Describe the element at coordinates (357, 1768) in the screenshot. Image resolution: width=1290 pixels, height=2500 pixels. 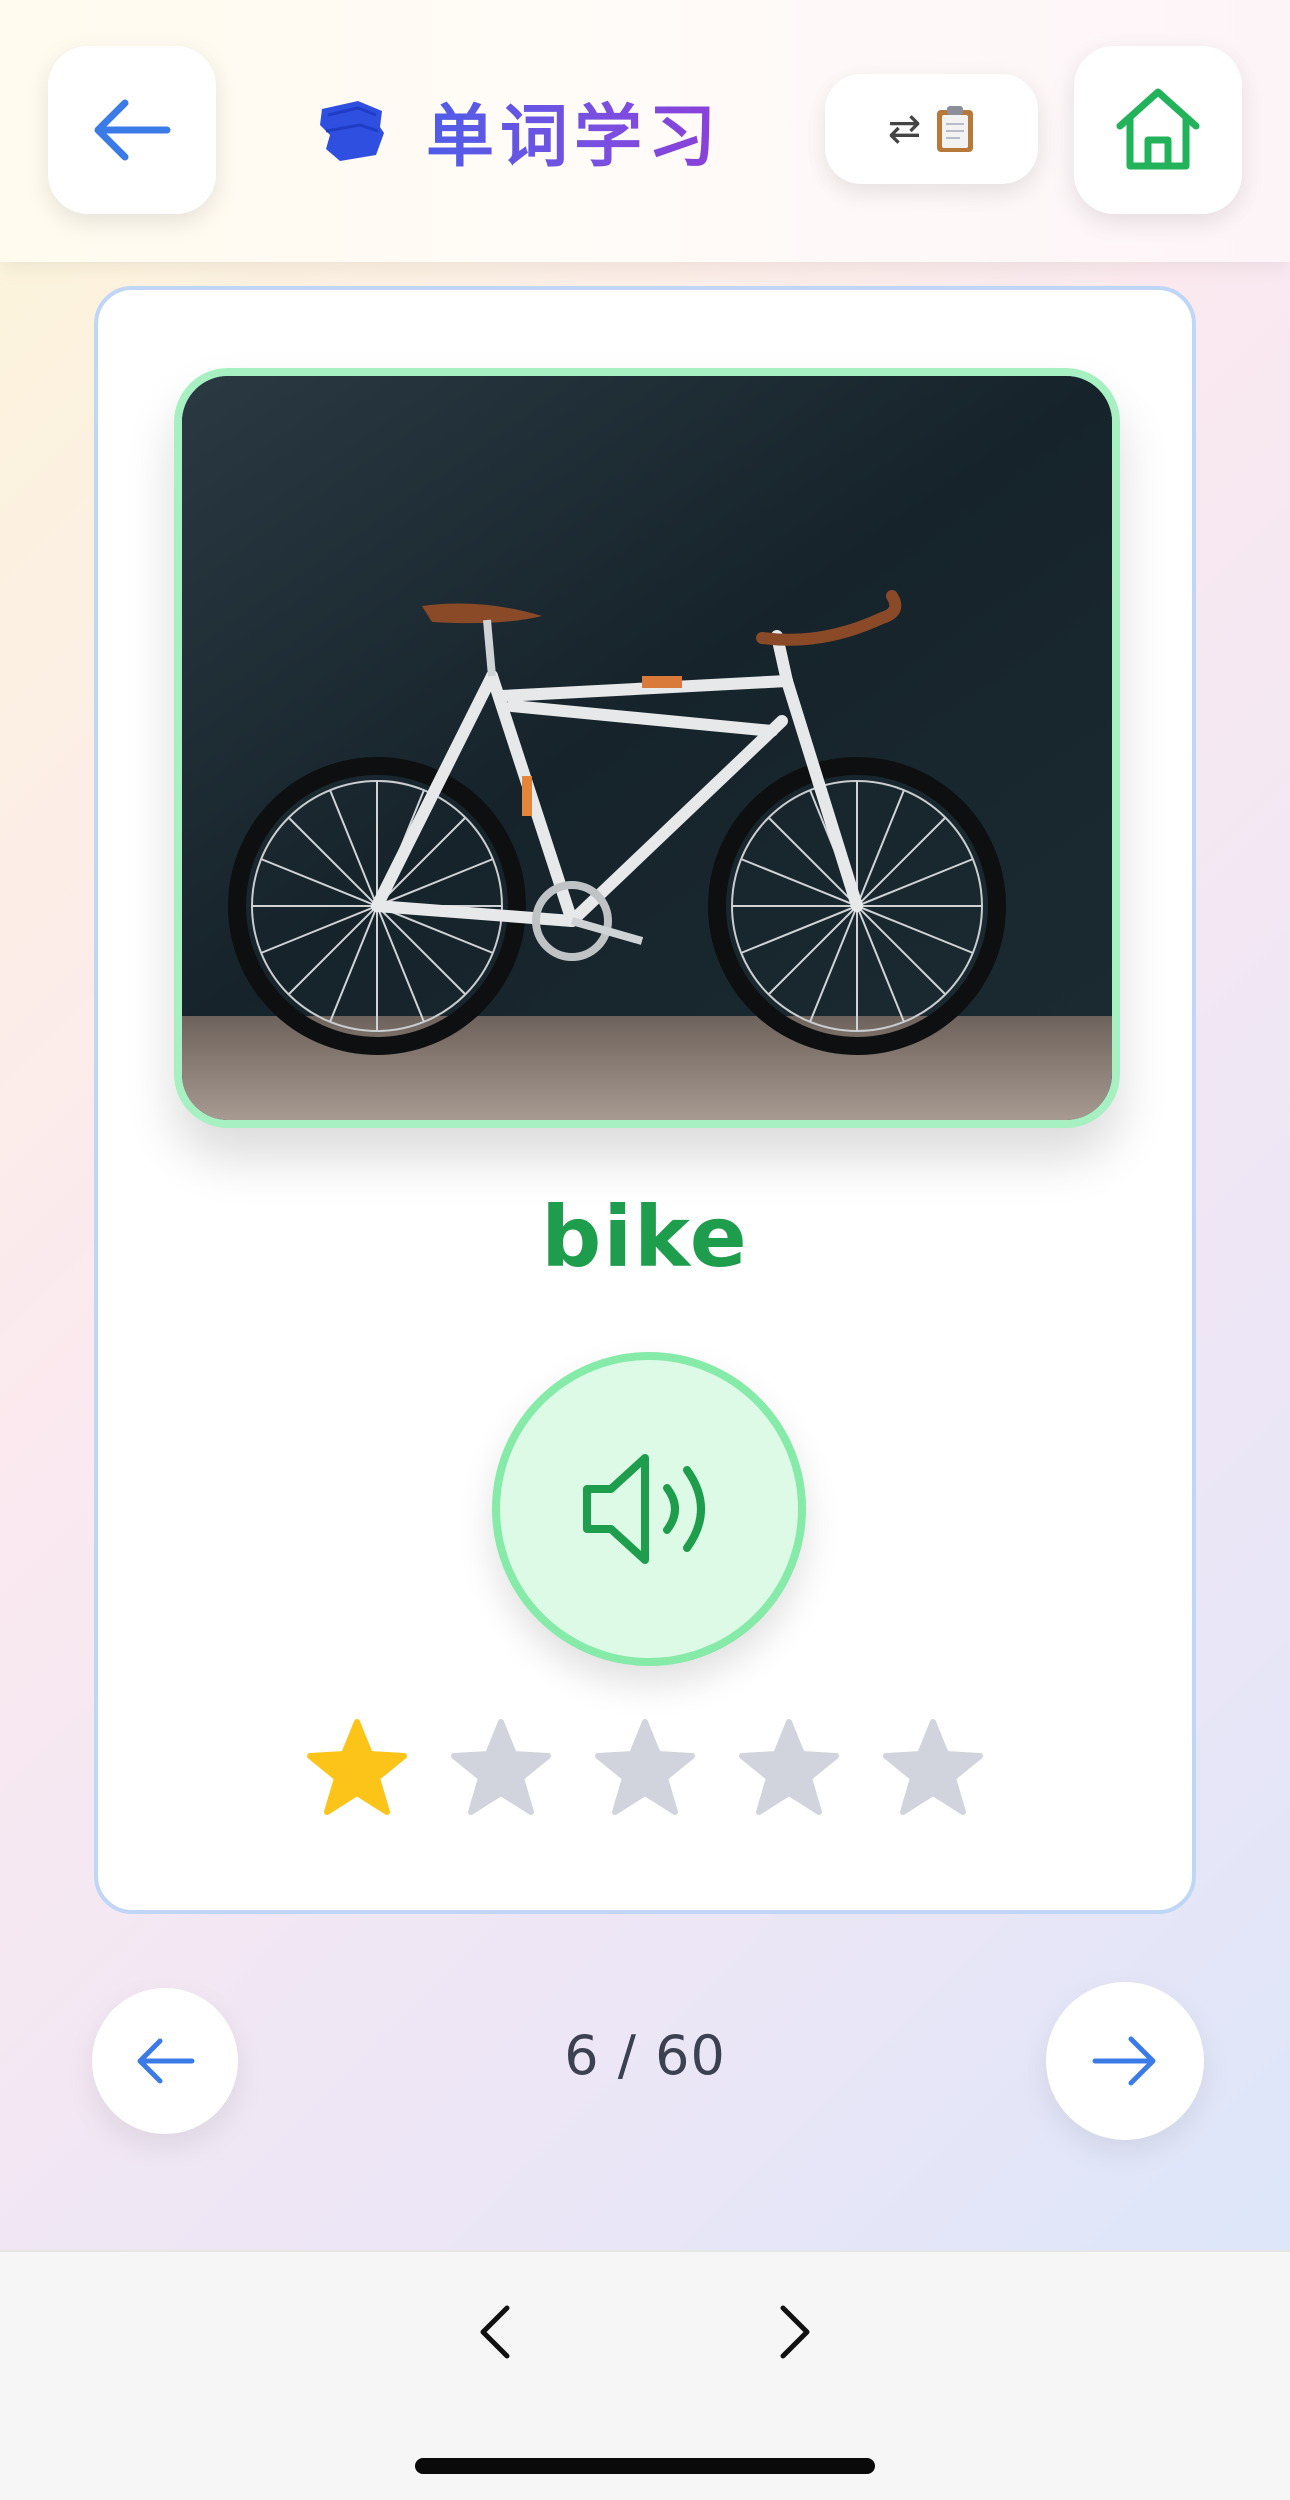
I see `star-filled-icon` at that location.